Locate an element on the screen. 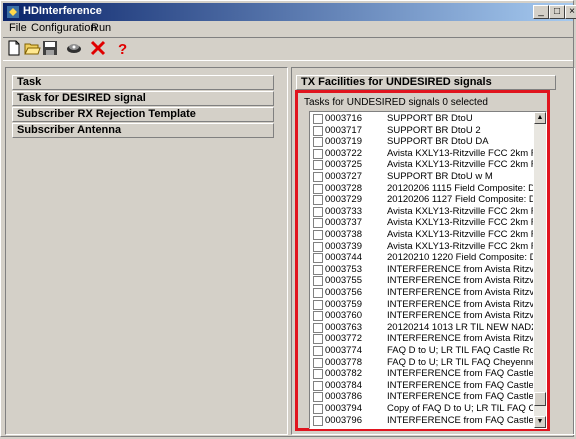 Image resolution: width=576 pixels, height=439 pixels. scroll-thumb is located at coordinates (540, 399).